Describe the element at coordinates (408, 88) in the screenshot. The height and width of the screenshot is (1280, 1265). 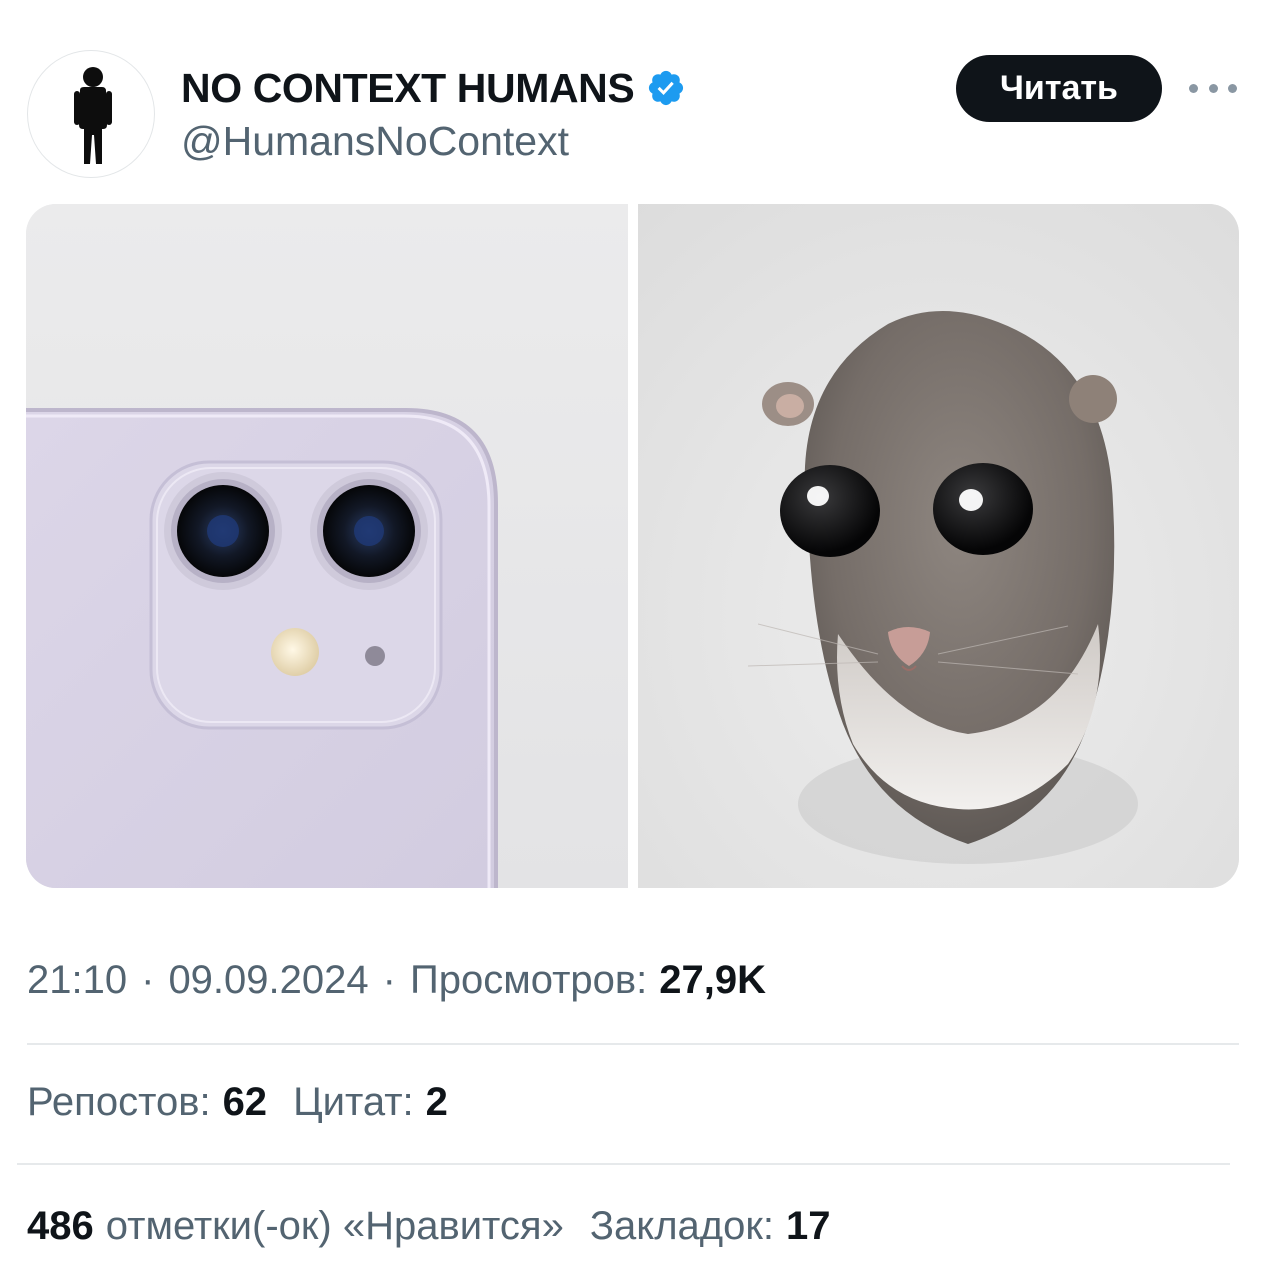
I see `author-display-name: NO CONTEXT HUMANS` at that location.